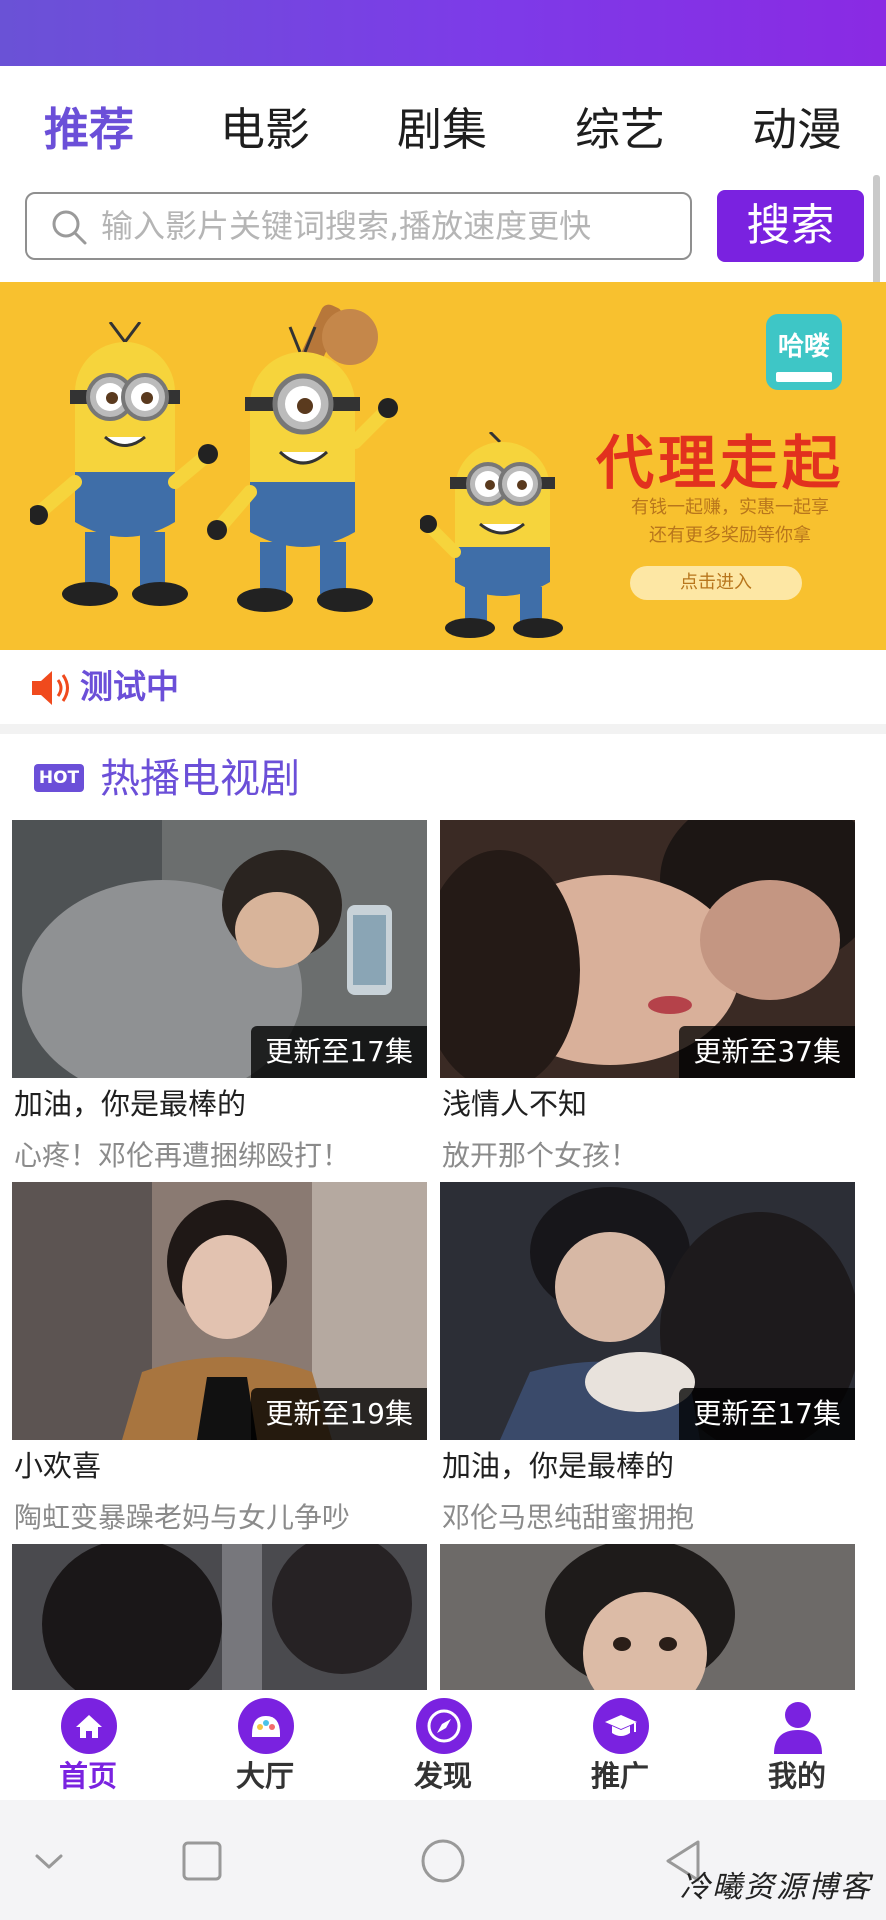 The width and height of the screenshot is (886, 1920). What do you see at coordinates (540, 1155) in the screenshot?
I see `show-subtitle: 放开那个女孩！` at bounding box center [540, 1155].